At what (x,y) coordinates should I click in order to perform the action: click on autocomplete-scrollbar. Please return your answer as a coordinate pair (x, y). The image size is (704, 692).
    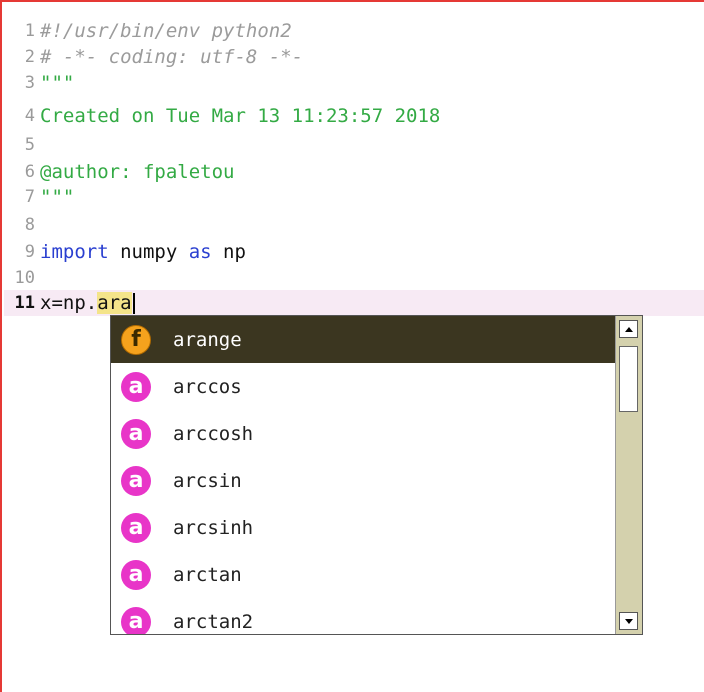
    Looking at the image, I should click on (628, 475).